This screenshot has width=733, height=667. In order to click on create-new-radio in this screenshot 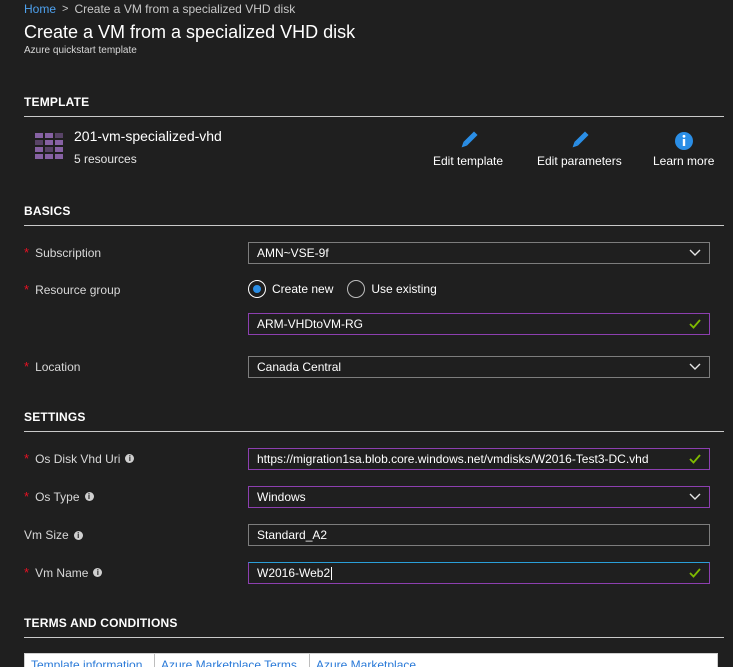, I will do `click(257, 289)`.